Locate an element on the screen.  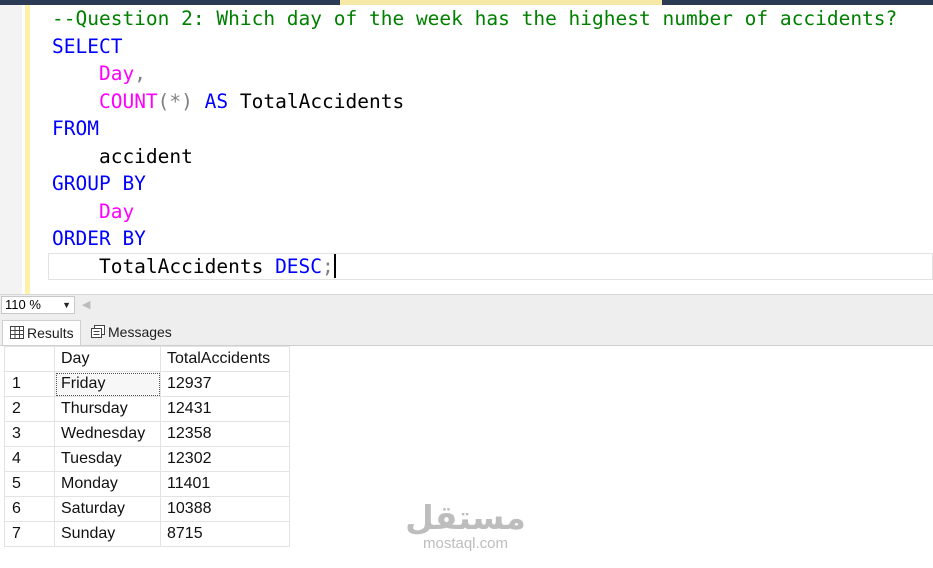
code-token: , is located at coordinates (140, 73).